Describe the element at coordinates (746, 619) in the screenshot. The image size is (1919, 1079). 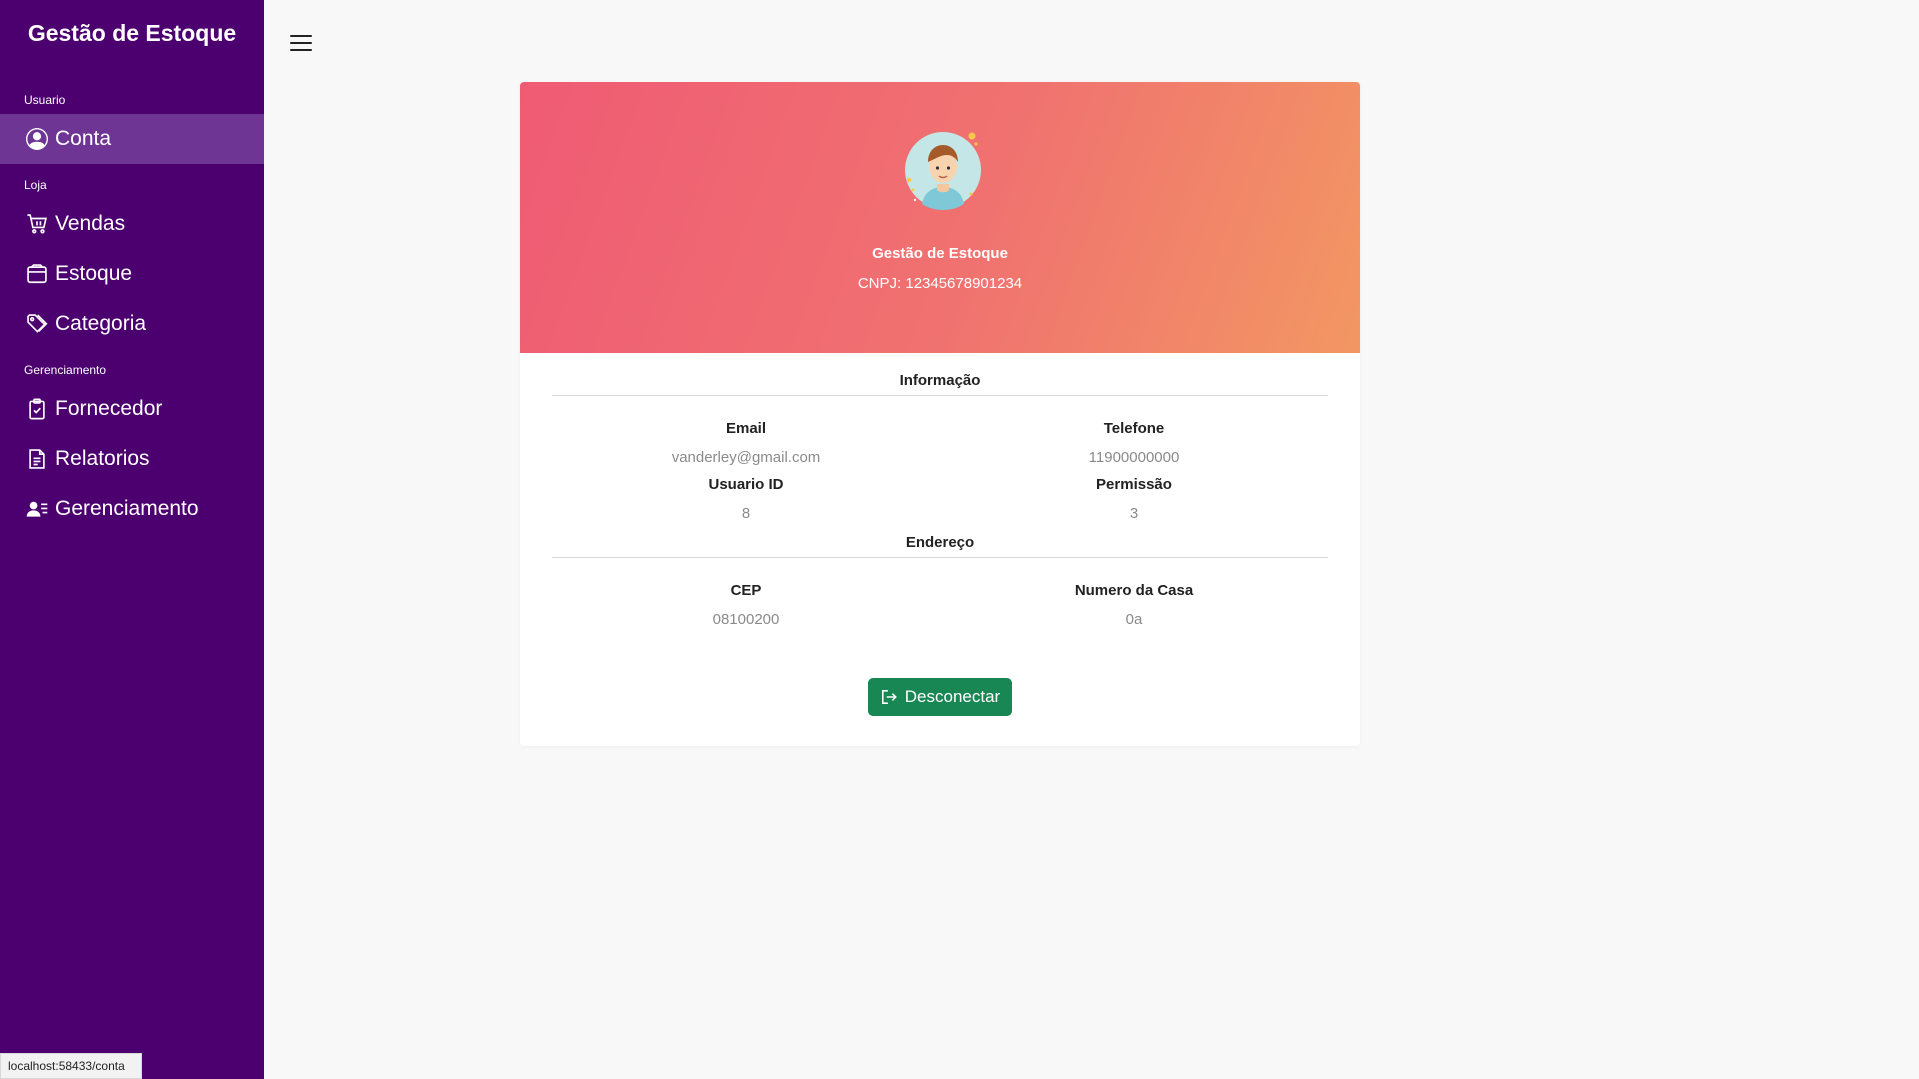
I see `cep-value: 08100200` at that location.